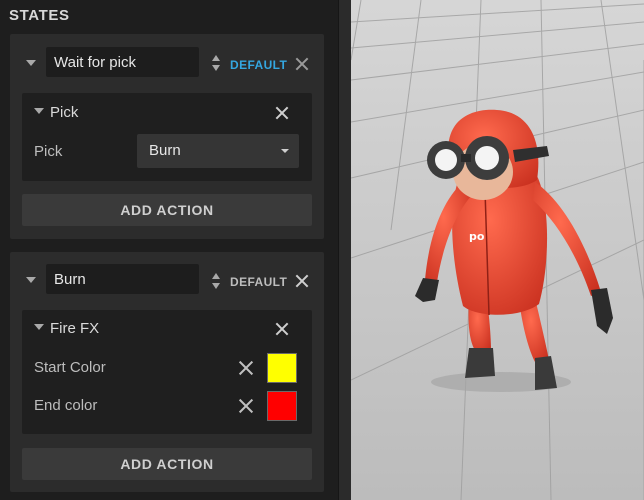 The width and height of the screenshot is (644, 500). Describe the element at coordinates (48, 151) in the screenshot. I see `property-label: Pick` at that location.